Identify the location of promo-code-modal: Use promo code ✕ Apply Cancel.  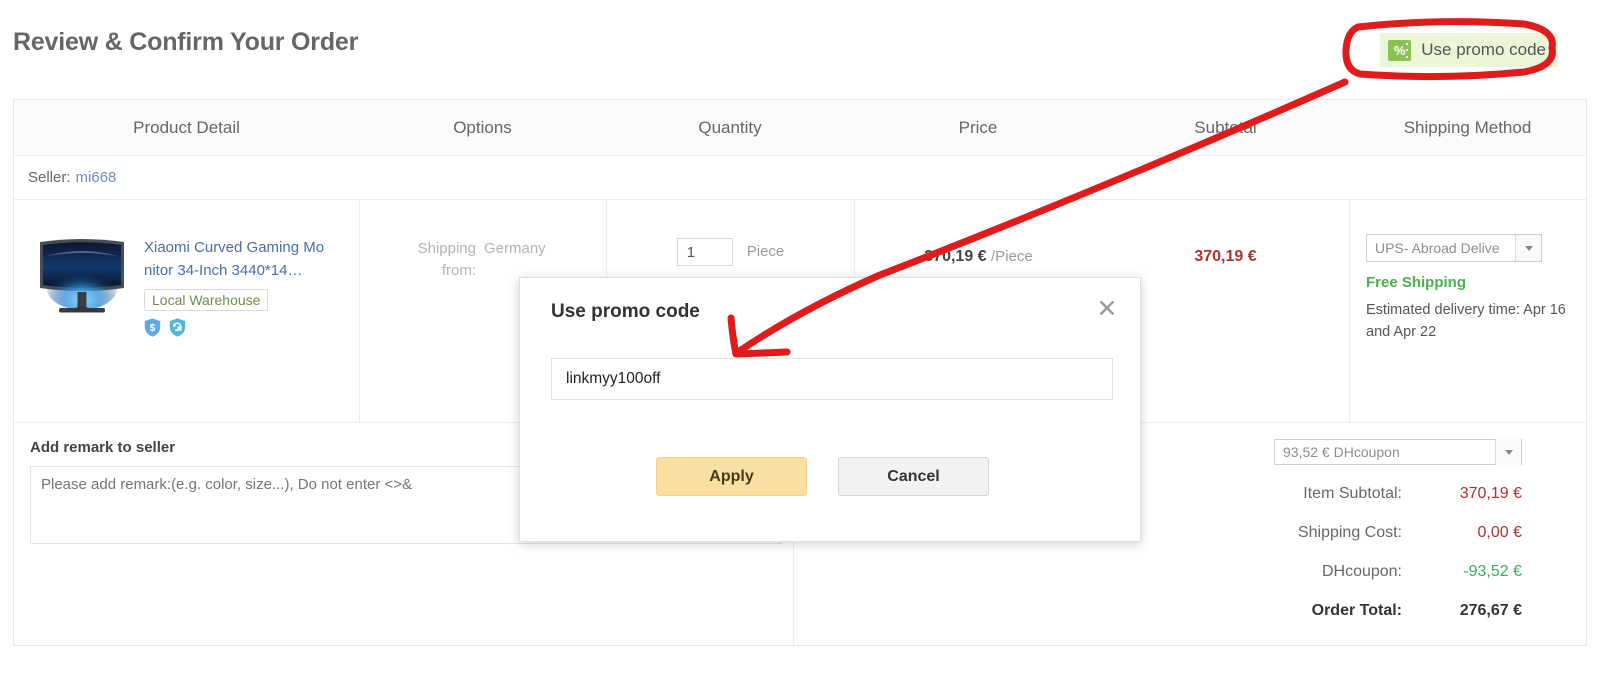
(830, 409).